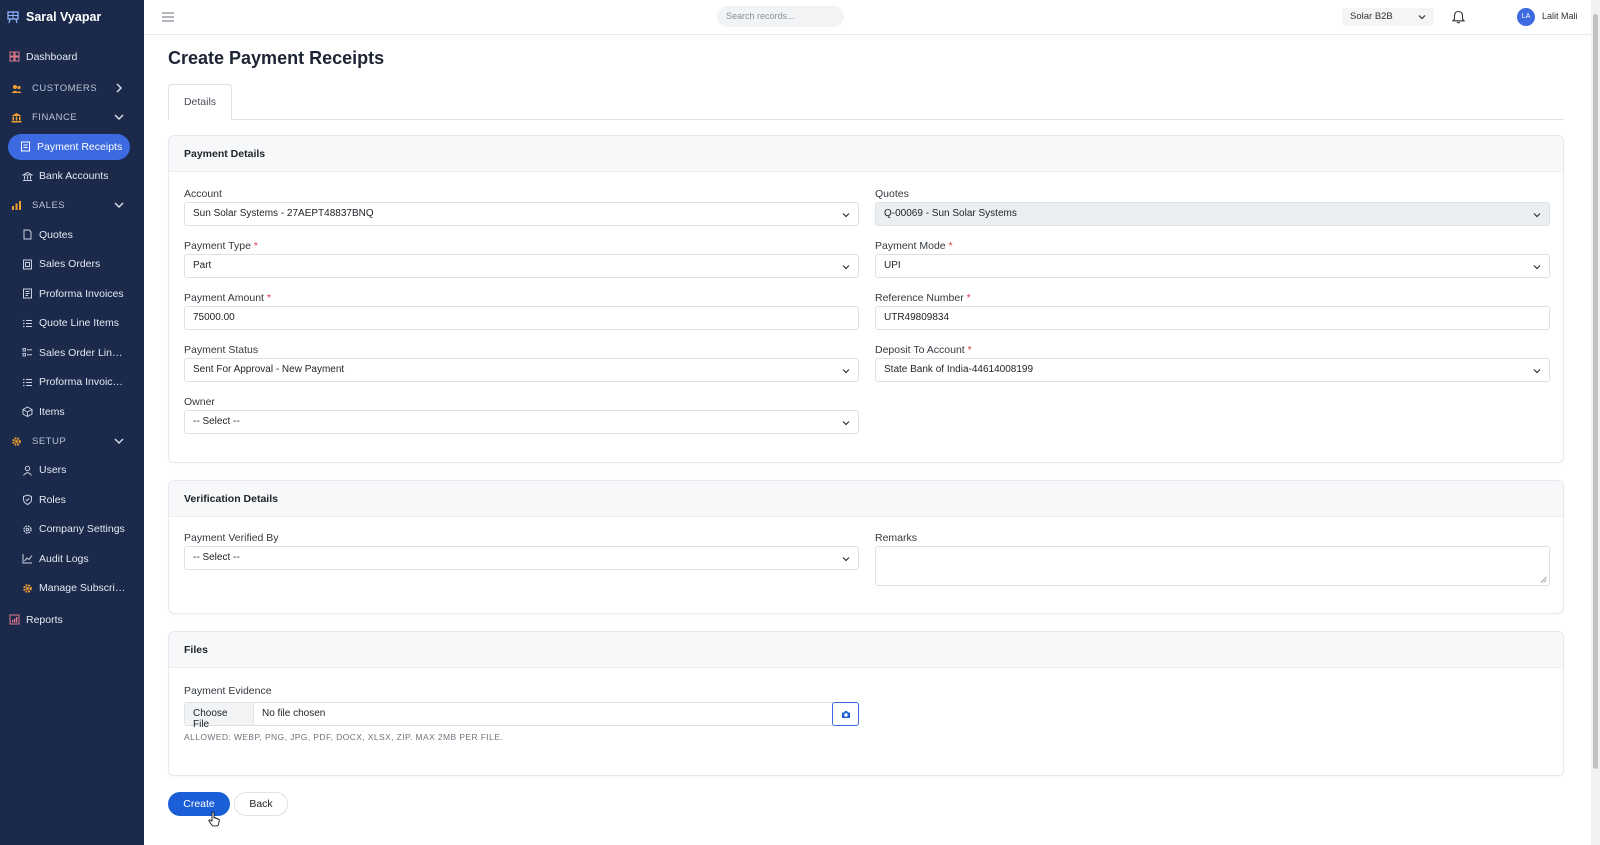 This screenshot has height=845, width=1600. Describe the element at coordinates (914, 246) in the screenshot. I see `field-label: Payment Mode *` at that location.